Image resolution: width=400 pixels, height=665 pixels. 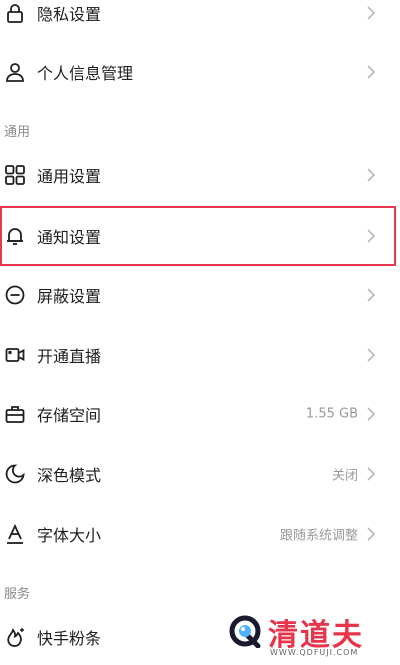 I want to click on watermark-logo-icon, so click(x=245, y=631).